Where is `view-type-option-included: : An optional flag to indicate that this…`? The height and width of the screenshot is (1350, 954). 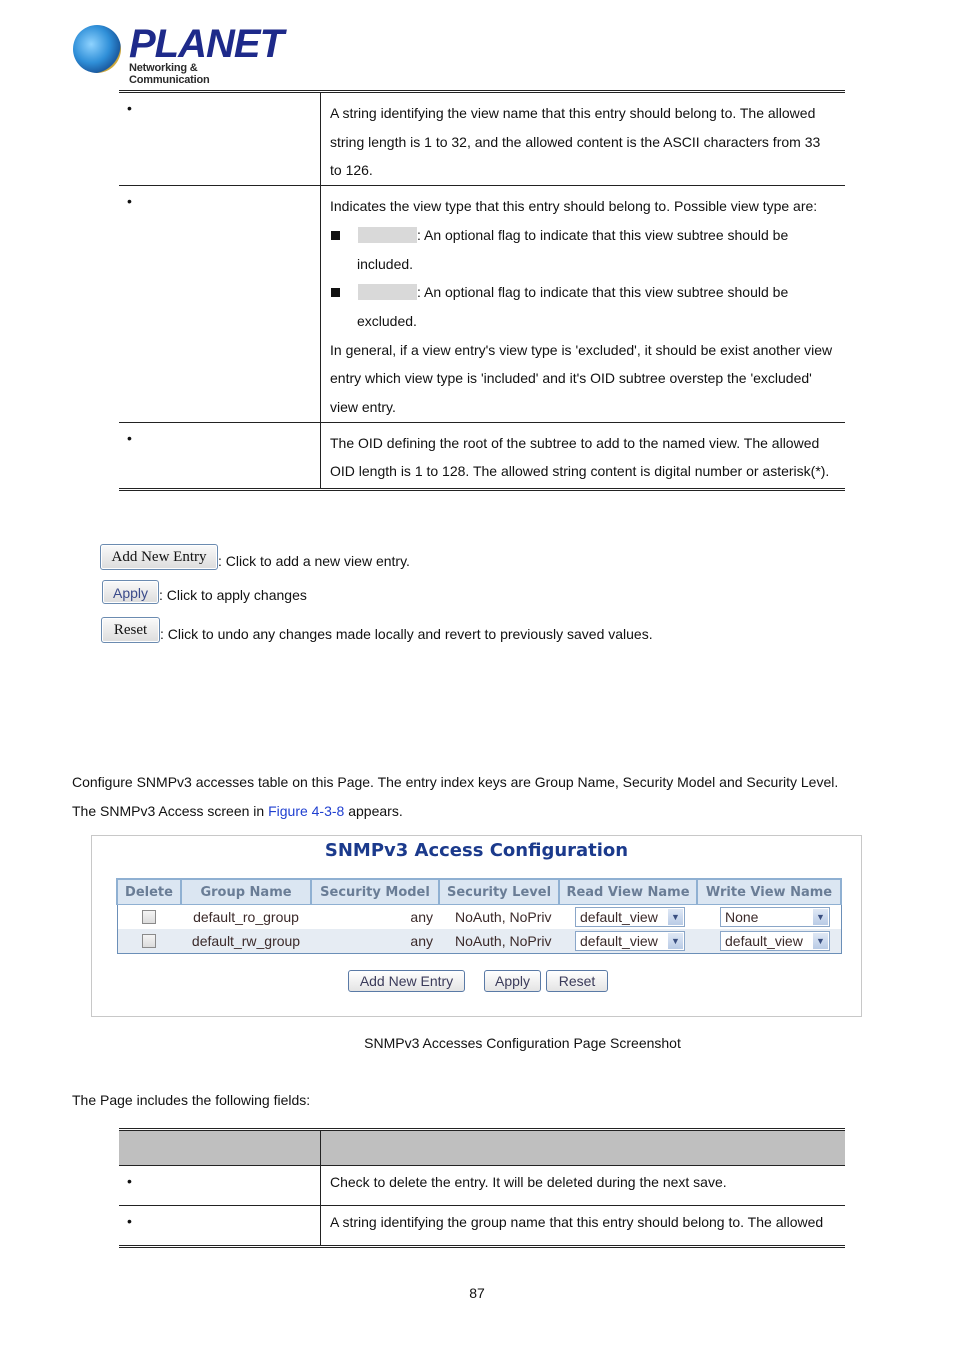
view-type-option-included: : An optional flag to indicate that this… is located at coordinates (587, 235).